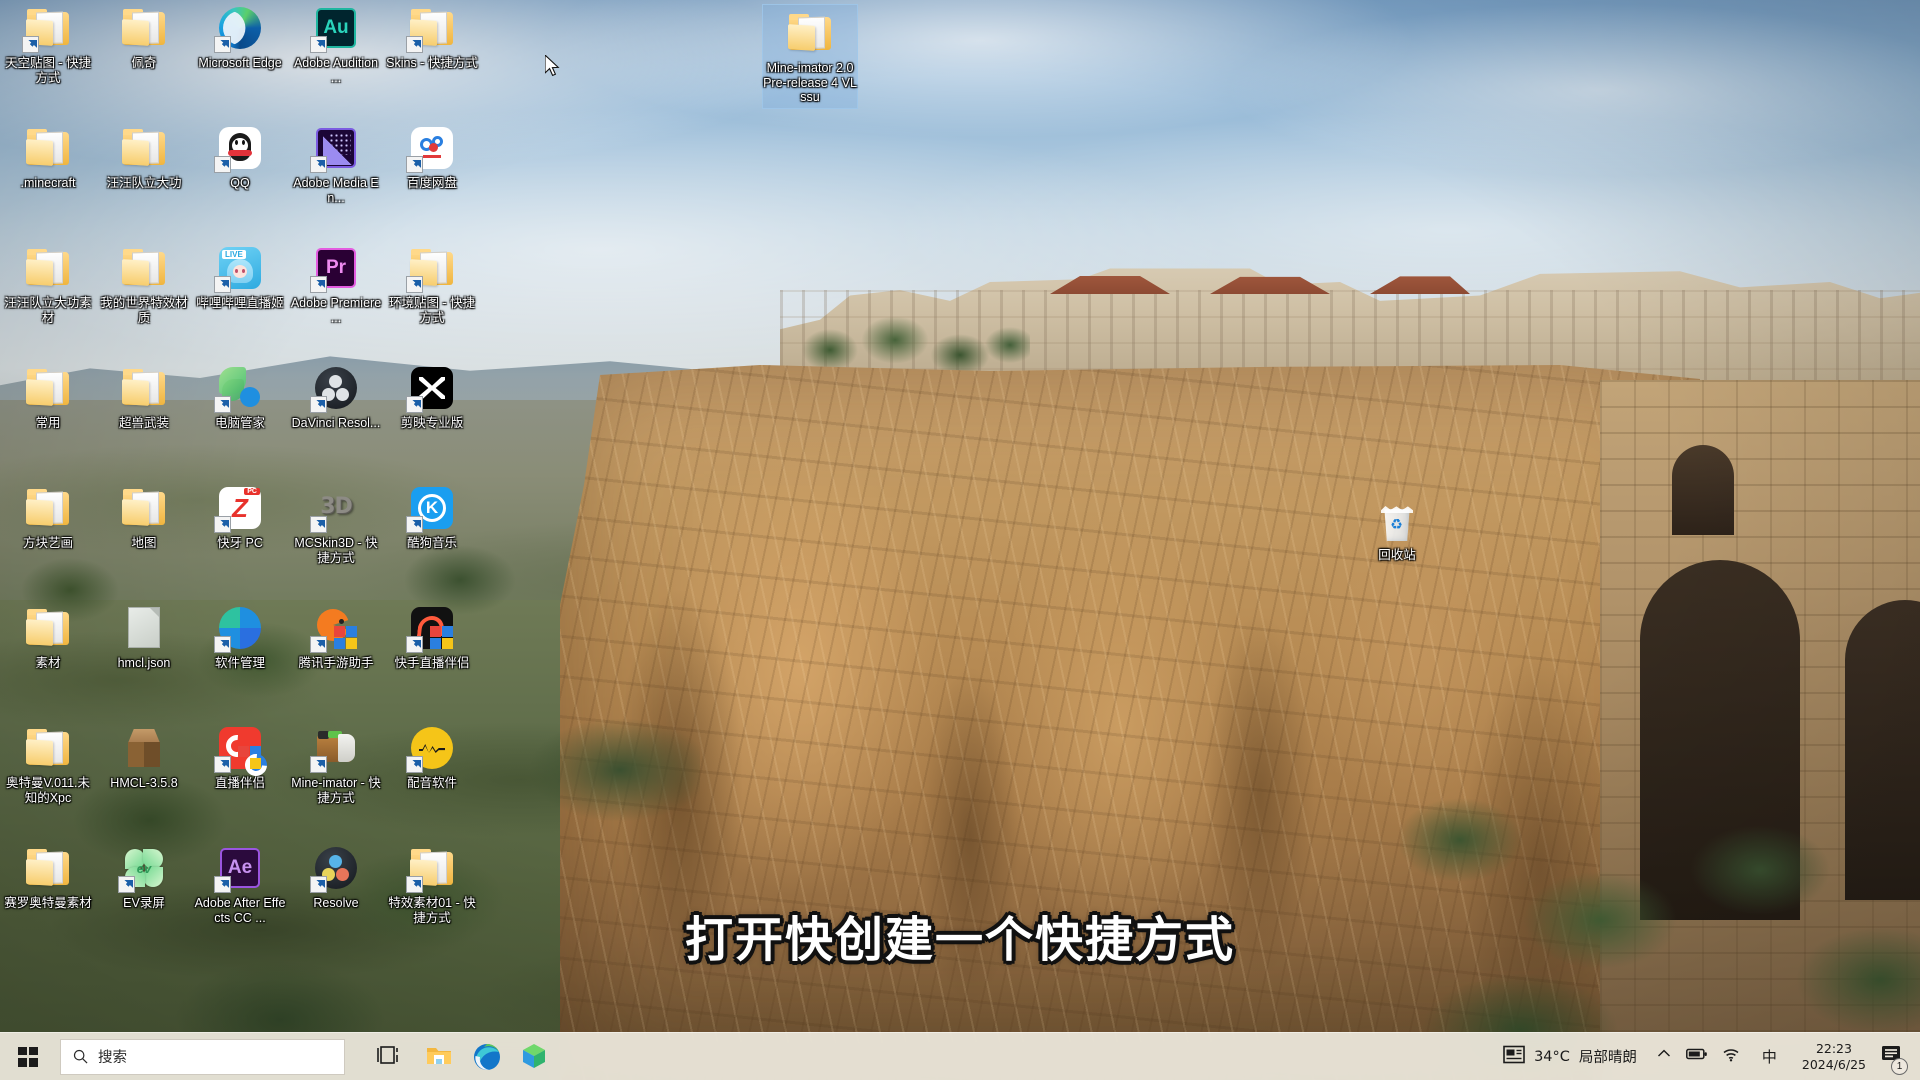 The width and height of the screenshot is (1920, 1080). I want to click on desktop-icon: 快手直播伴侣, so click(432, 637).